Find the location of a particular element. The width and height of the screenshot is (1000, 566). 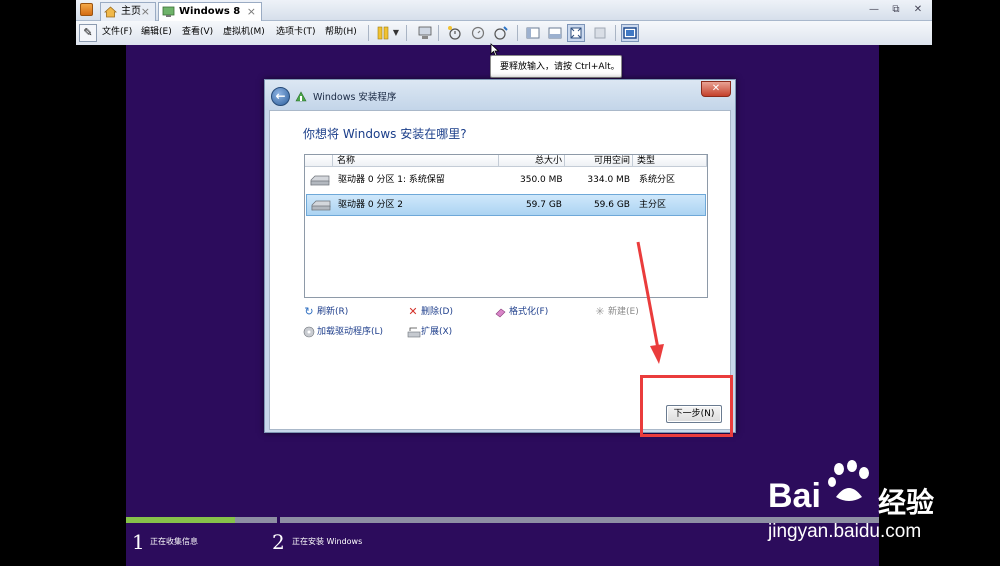

console-view-icon is located at coordinates (630, 33).